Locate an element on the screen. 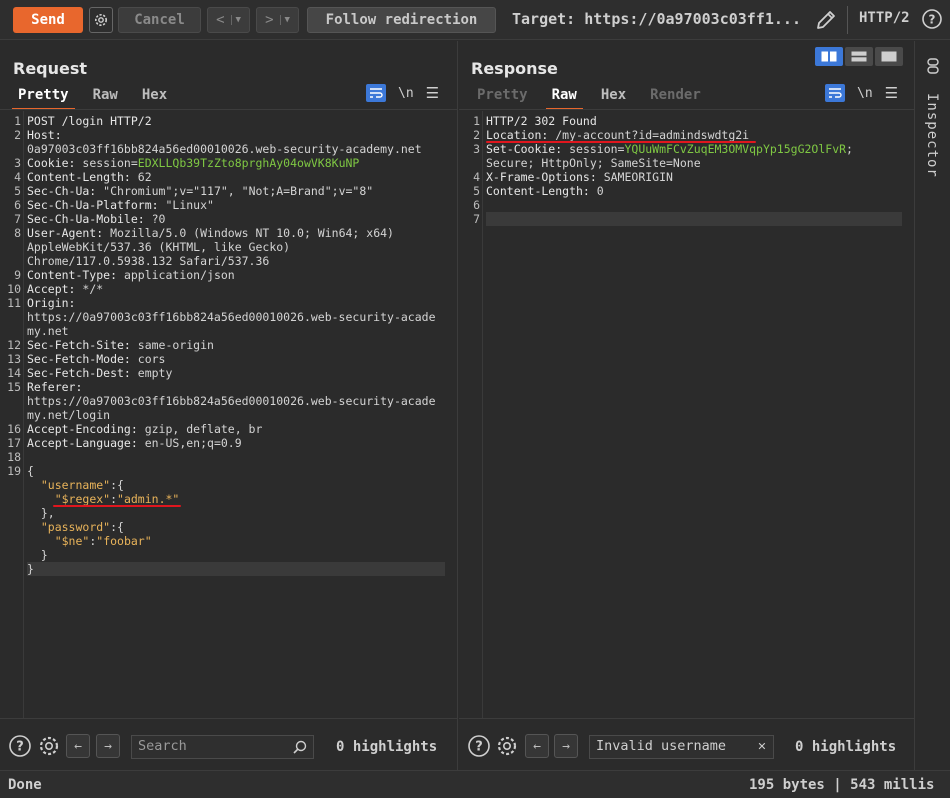 The image size is (950, 798). json-line: "$regex":"admin.*" is located at coordinates (103, 499).